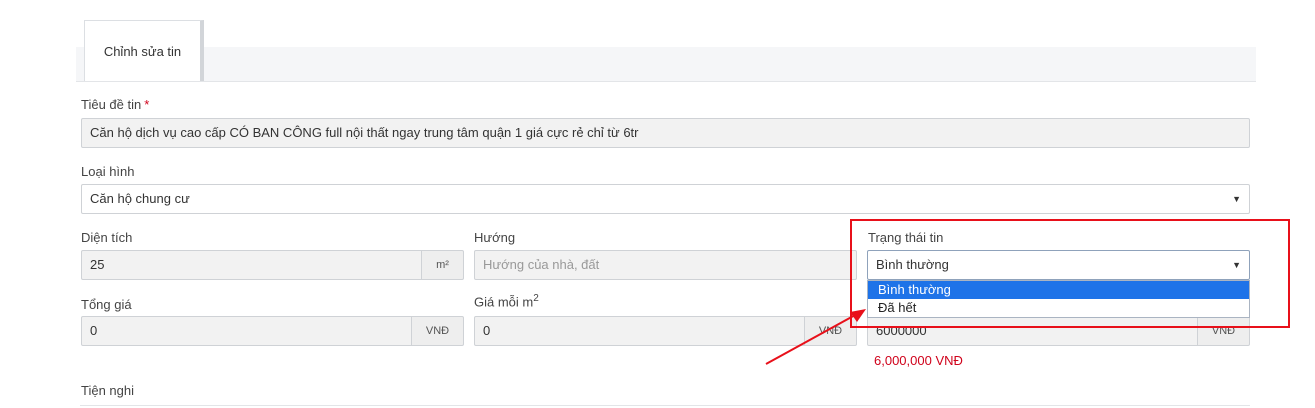 The width and height of the screenshot is (1315, 408). What do you see at coordinates (815, 337) in the screenshot?
I see `annotation-arrow-icon` at bounding box center [815, 337].